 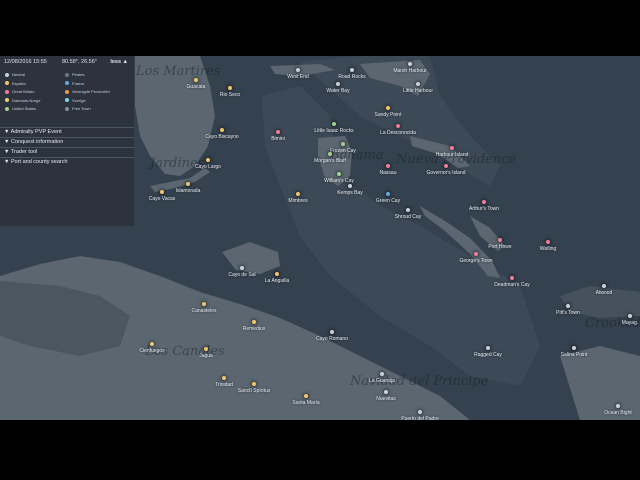 I want to click on port-label: Ocean Bight, so click(x=618, y=413).